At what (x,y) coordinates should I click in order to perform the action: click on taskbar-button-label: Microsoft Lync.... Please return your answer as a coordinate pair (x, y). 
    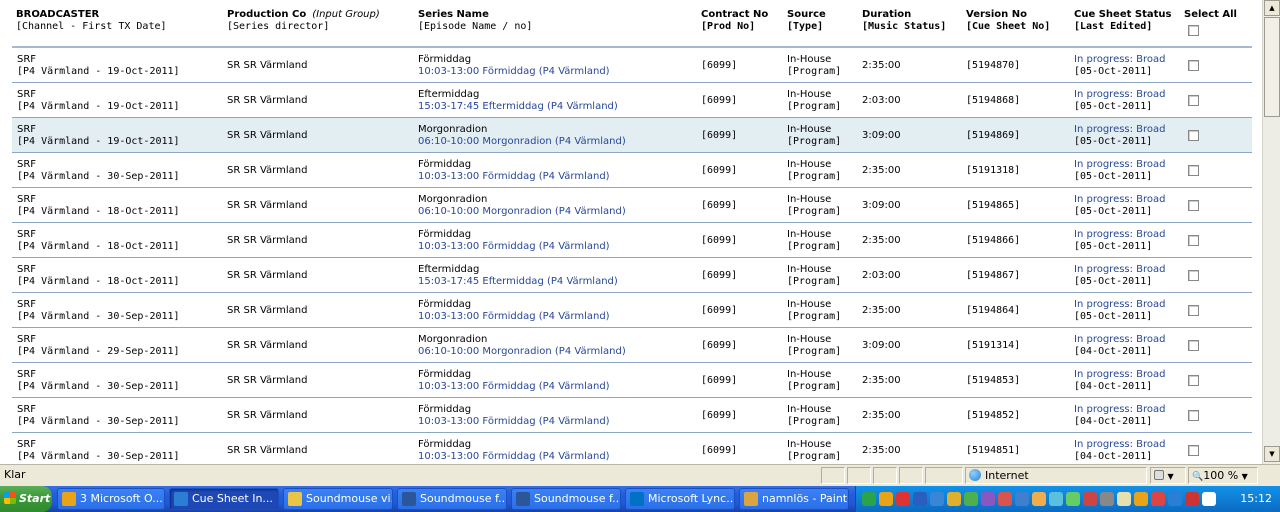
    Looking at the image, I should click on (691, 498).